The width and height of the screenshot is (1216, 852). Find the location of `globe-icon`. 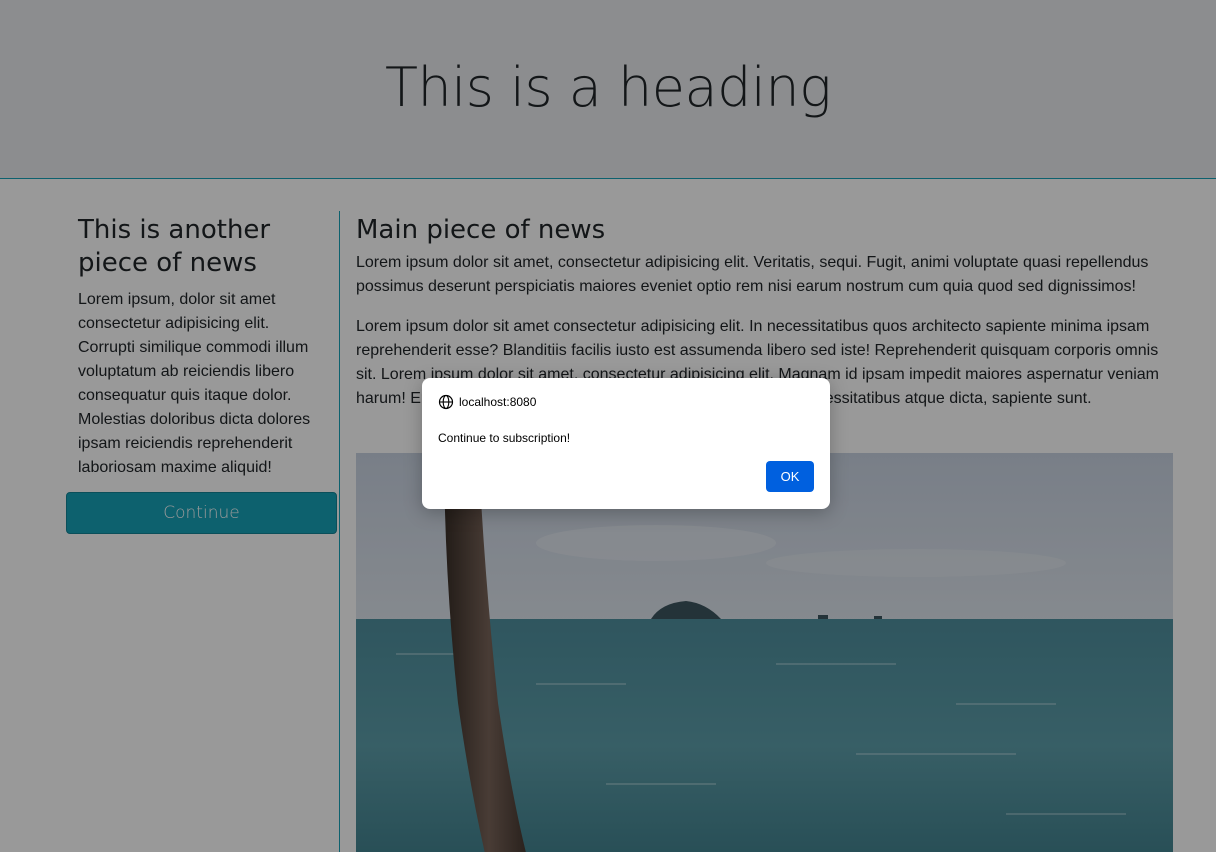

globe-icon is located at coordinates (446, 402).